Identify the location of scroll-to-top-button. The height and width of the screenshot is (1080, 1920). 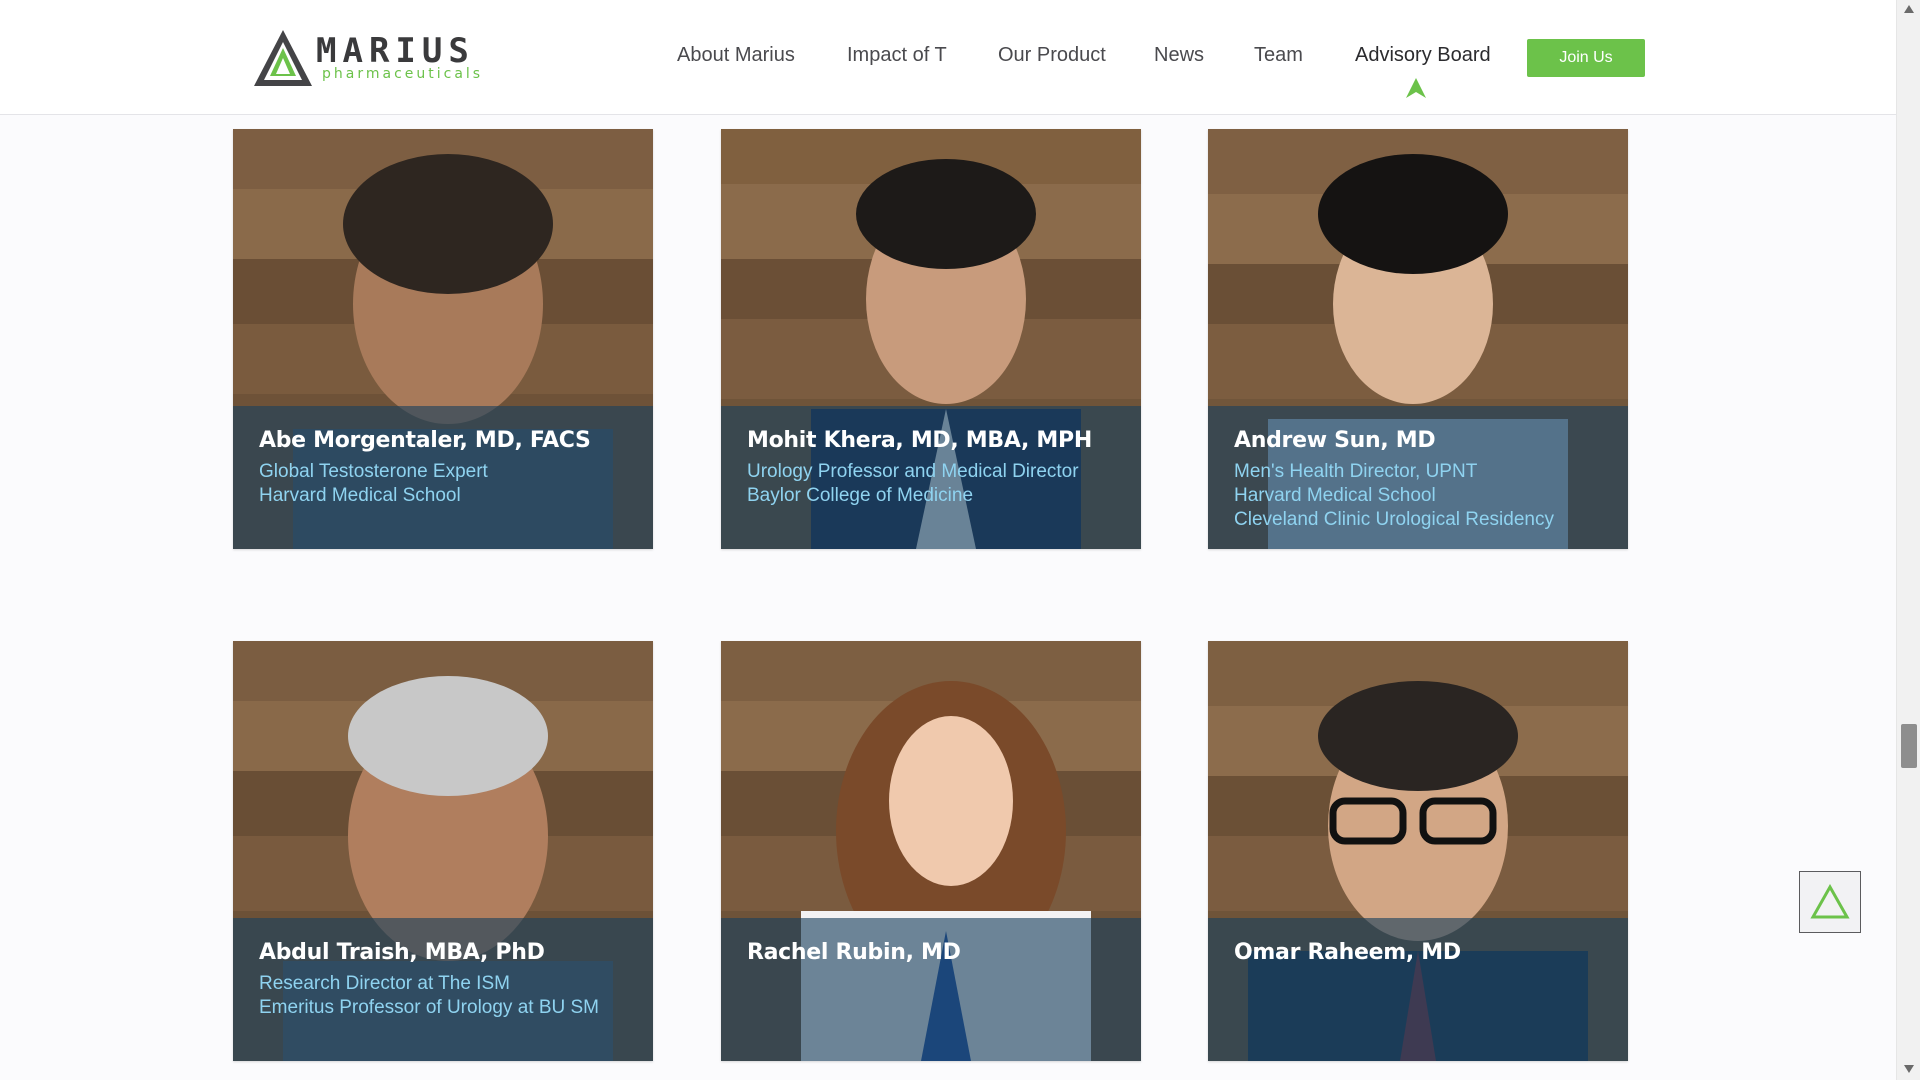
(1830, 902).